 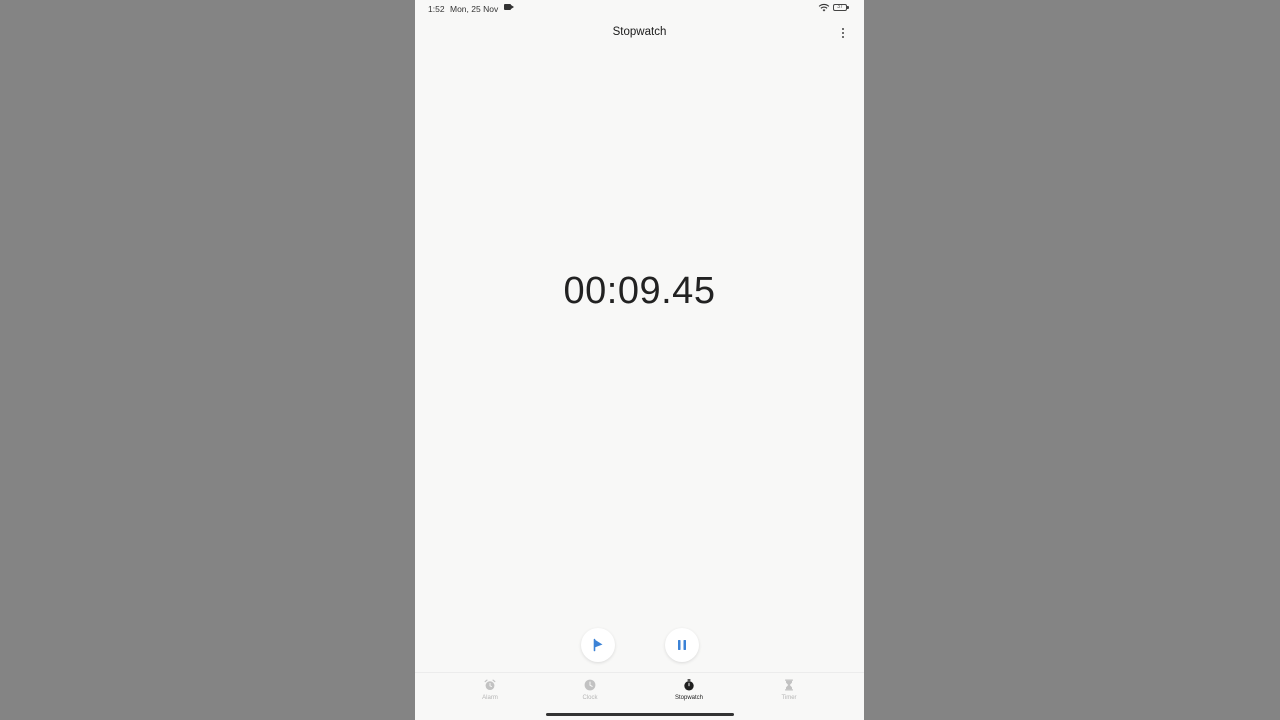 I want to click on status-time: 1:52, so click(x=436, y=9).